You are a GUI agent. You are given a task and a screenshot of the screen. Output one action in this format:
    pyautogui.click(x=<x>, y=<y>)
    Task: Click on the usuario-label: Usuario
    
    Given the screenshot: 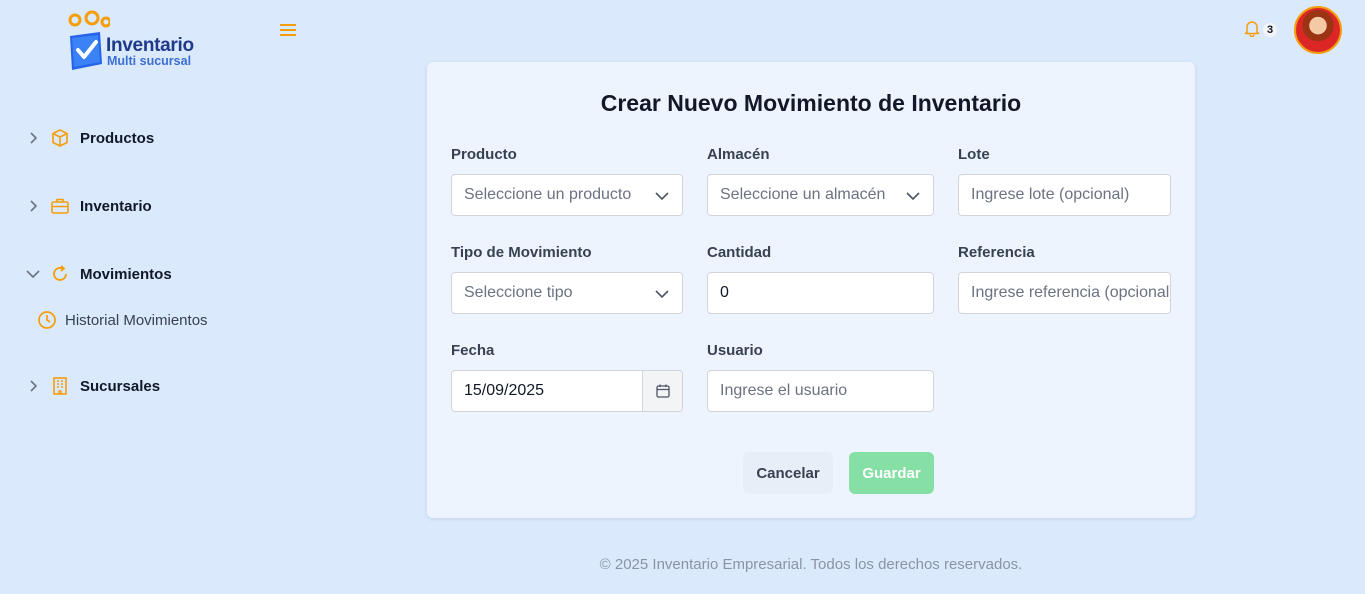 What is the action you would take?
    pyautogui.click(x=735, y=350)
    